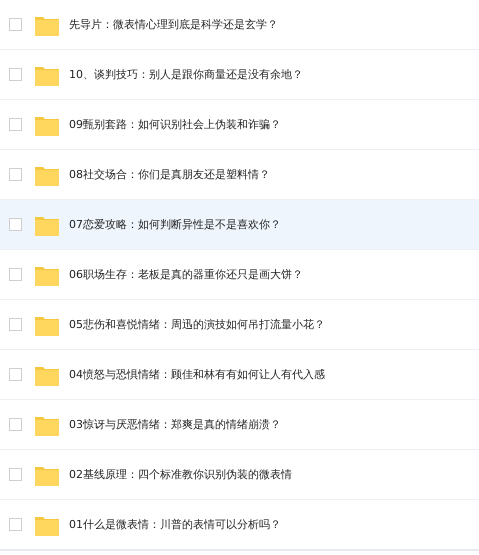  I want to click on folder-name: 06职场生存：老板是真的器重你还只是画大饼？, so click(186, 274).